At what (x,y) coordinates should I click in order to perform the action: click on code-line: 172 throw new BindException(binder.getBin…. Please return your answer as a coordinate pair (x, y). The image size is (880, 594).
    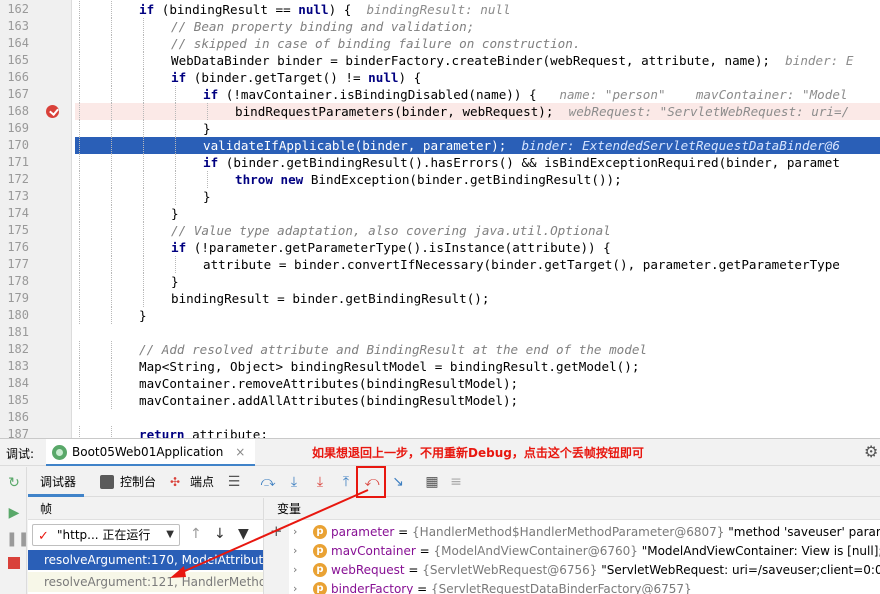
    Looking at the image, I should click on (440, 179).